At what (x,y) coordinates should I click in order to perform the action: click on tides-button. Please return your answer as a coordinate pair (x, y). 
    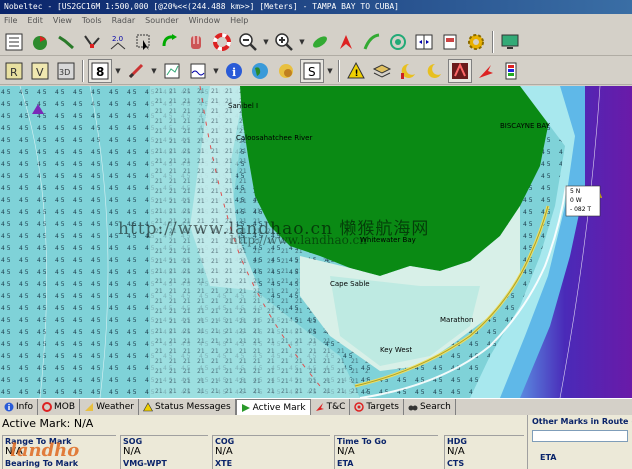
    Looking at the image, I should click on (198, 70).